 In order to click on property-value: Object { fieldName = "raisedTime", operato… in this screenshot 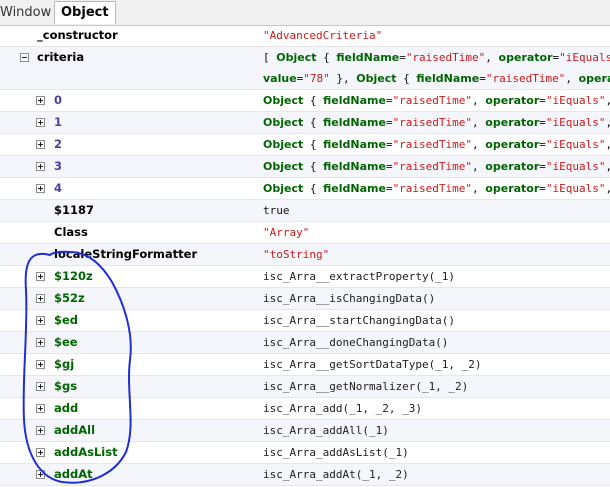, I will do `click(436, 100)`.